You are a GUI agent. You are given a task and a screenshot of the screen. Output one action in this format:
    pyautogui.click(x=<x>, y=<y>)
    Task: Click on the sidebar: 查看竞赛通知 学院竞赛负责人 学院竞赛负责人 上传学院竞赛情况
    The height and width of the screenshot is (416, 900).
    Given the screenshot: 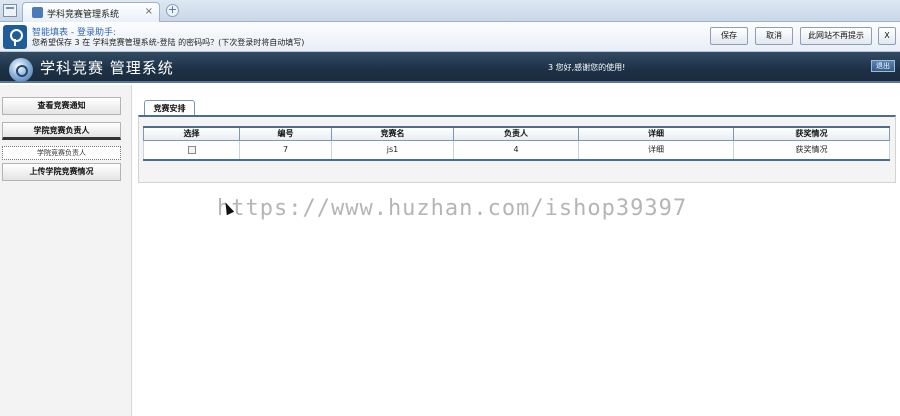 What is the action you would take?
    pyautogui.click(x=66, y=250)
    